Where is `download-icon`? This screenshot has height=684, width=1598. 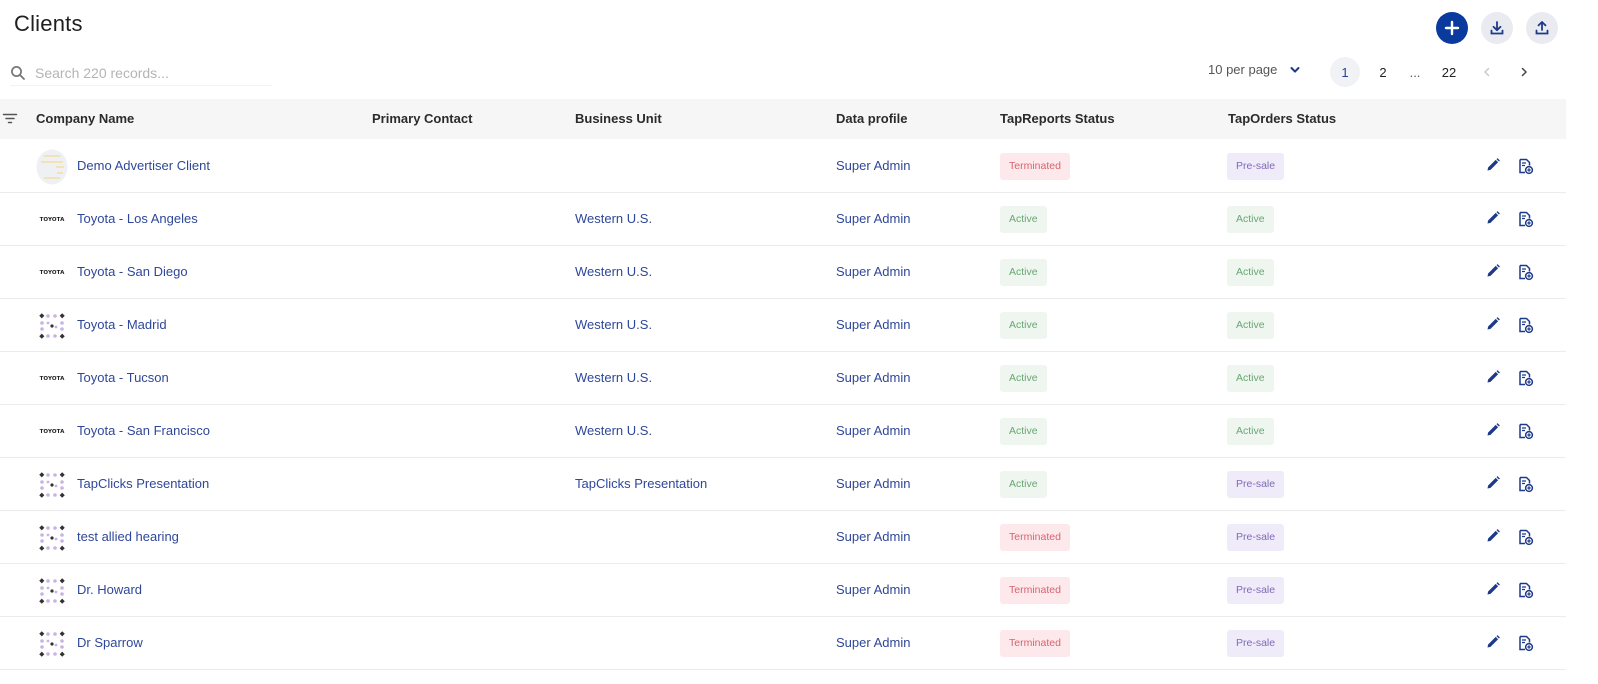
download-icon is located at coordinates (1497, 28).